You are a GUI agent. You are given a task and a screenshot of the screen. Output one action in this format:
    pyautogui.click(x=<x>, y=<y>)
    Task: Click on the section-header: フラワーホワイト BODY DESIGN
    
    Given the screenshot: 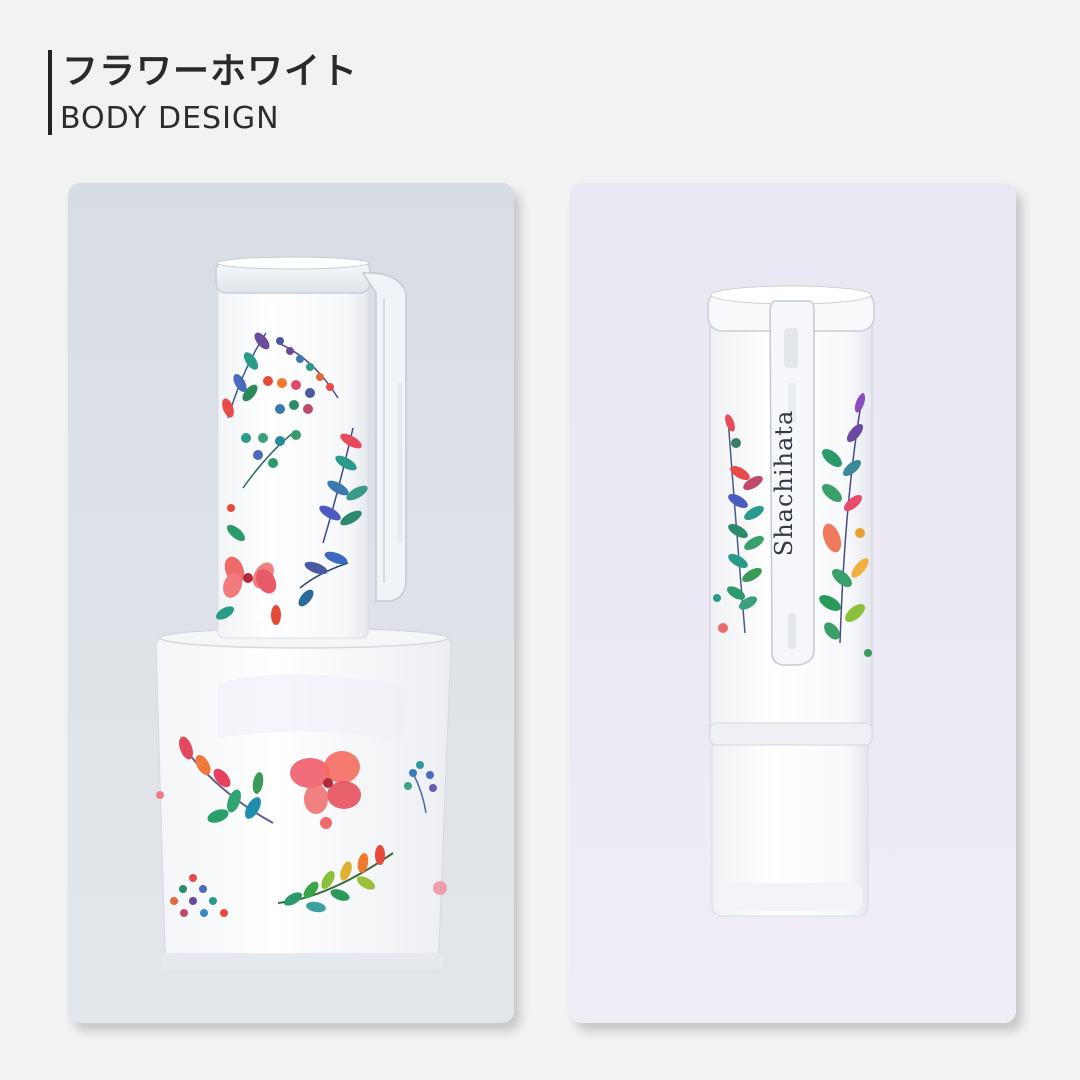 What is the action you would take?
    pyautogui.click(x=344, y=93)
    